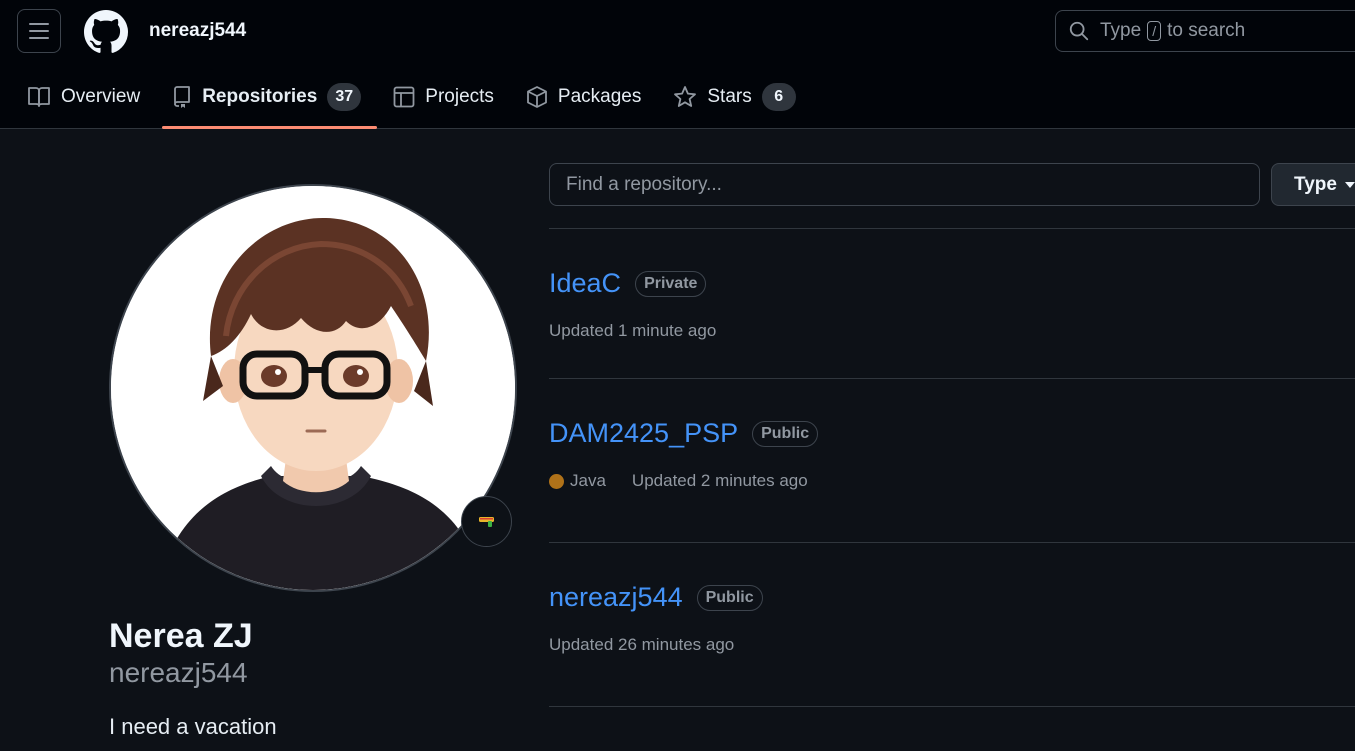  I want to click on tab-repositories: Repositories 37, so click(270, 96).